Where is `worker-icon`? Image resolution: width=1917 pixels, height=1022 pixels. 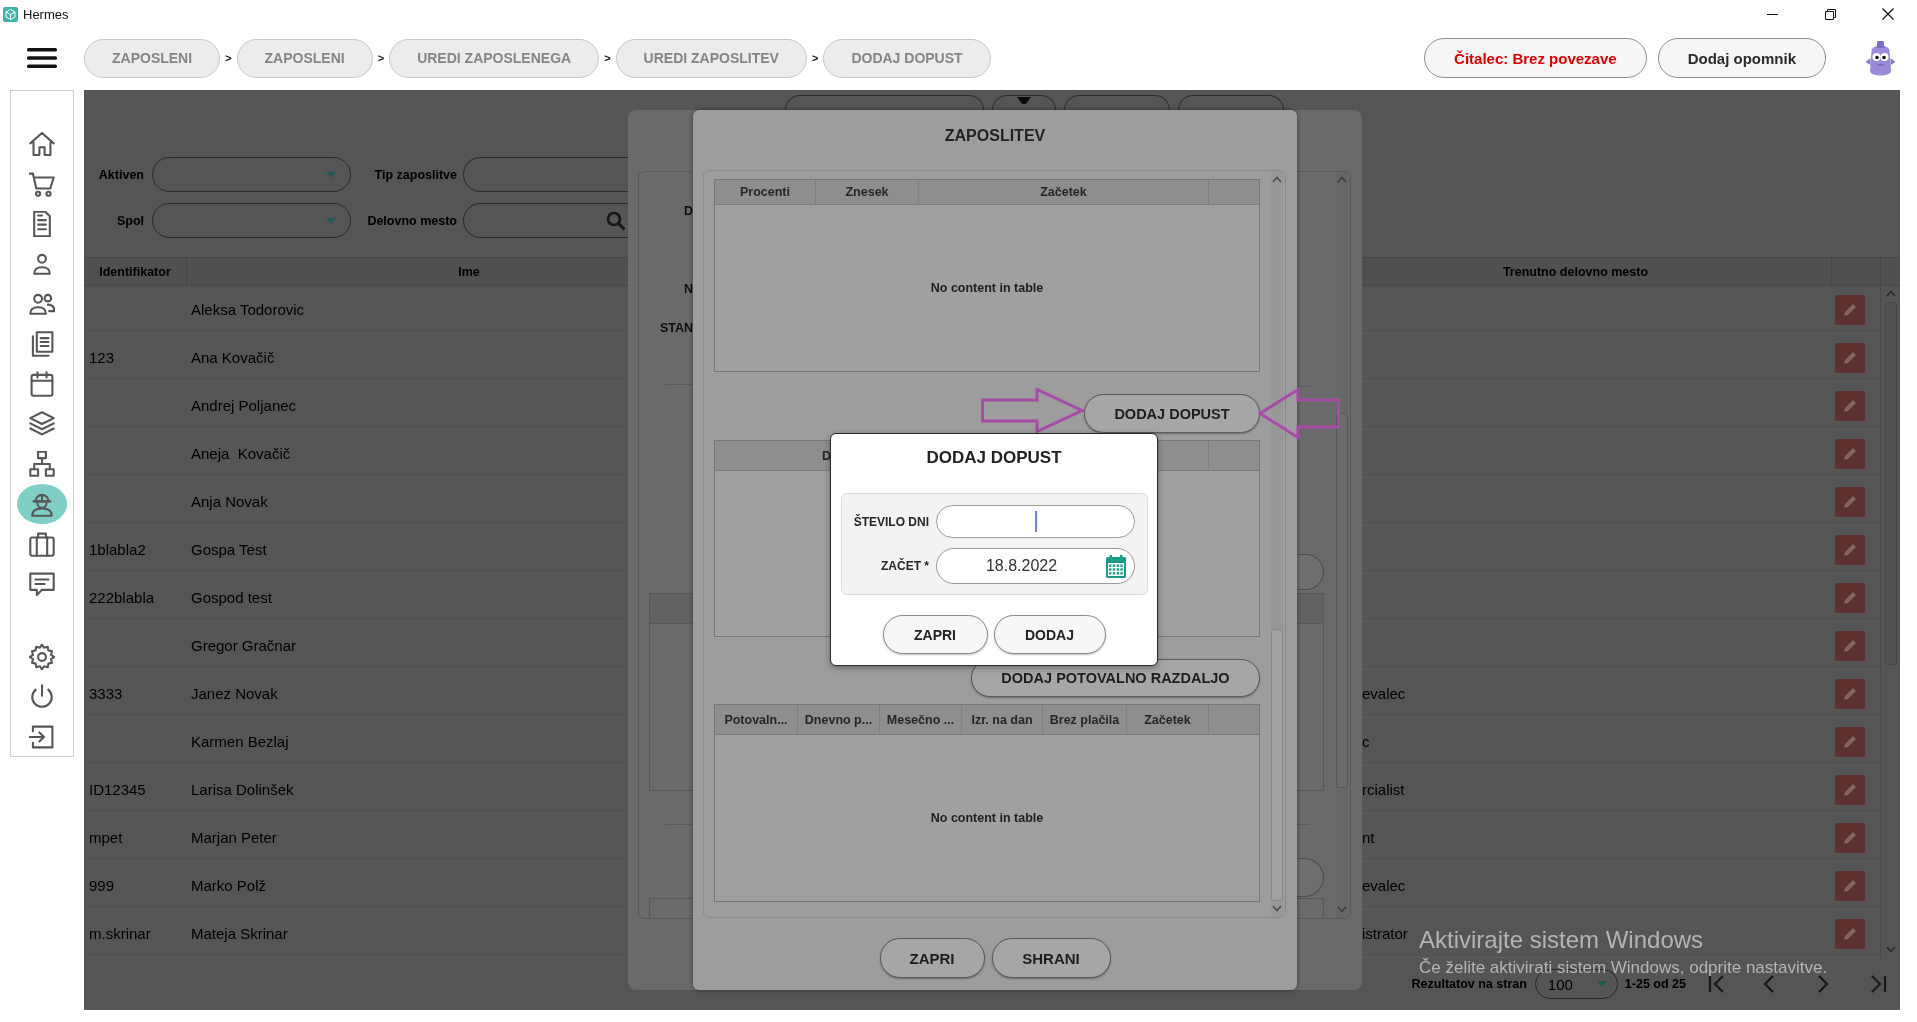 worker-icon is located at coordinates (42, 504).